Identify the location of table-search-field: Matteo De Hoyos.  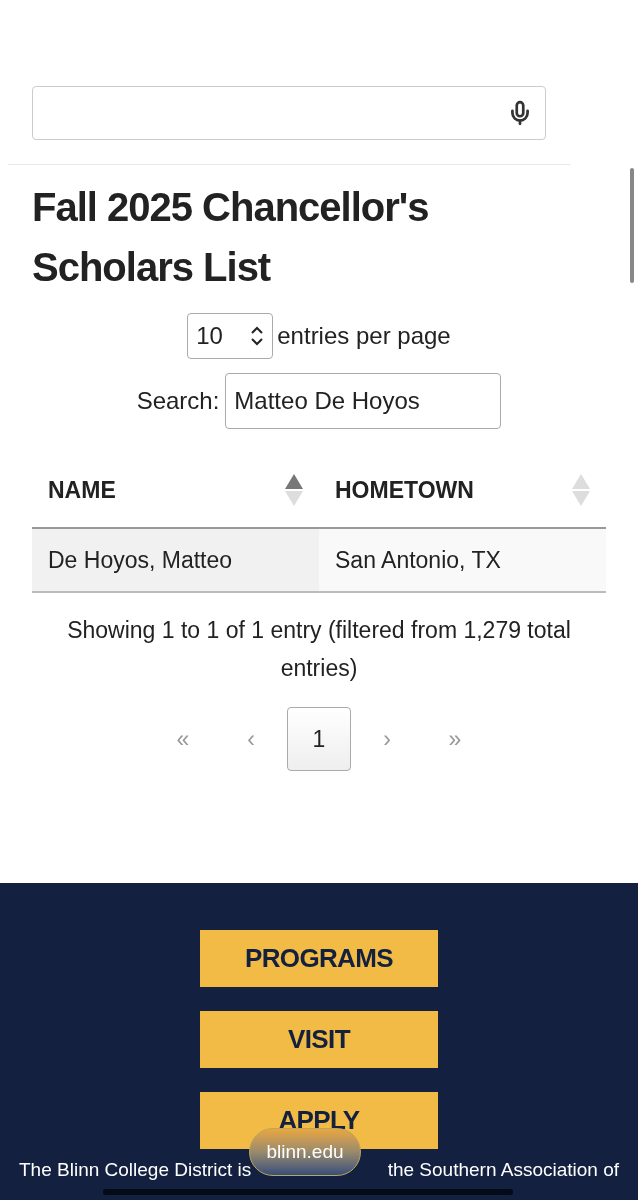
(363, 401).